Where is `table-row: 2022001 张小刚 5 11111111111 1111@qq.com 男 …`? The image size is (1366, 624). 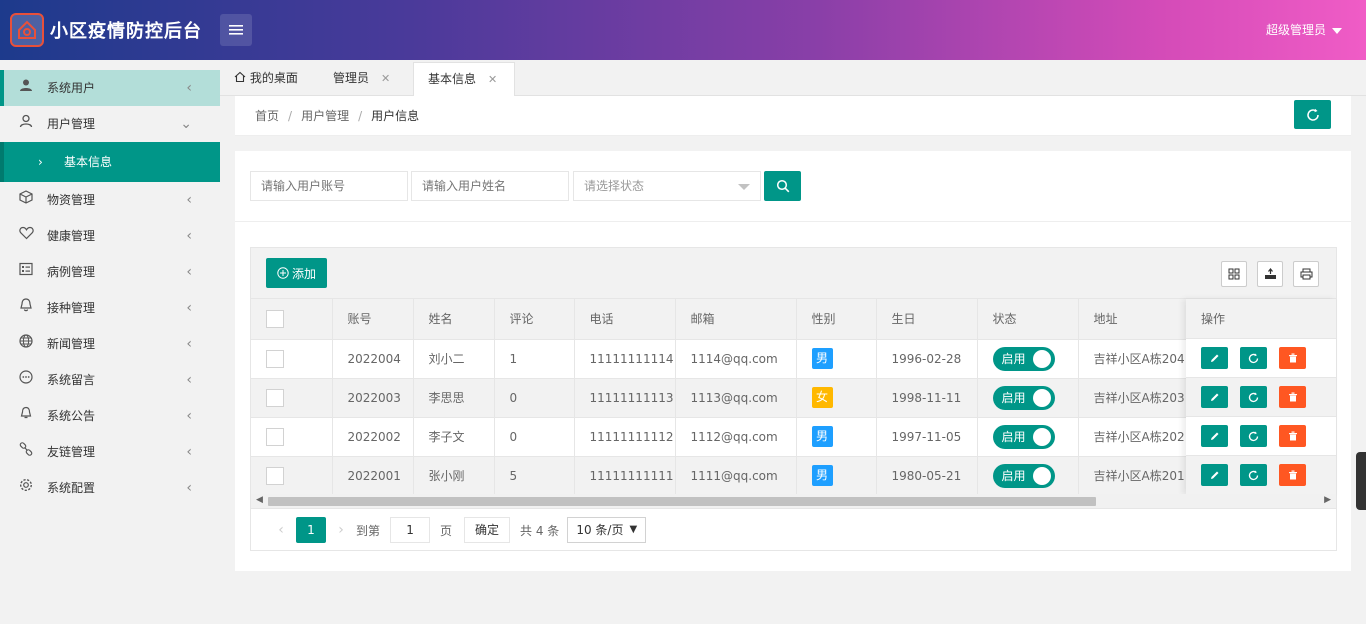 table-row: 2022001 张小刚 5 11111111111 1111@qq.com 男 … is located at coordinates (794, 476).